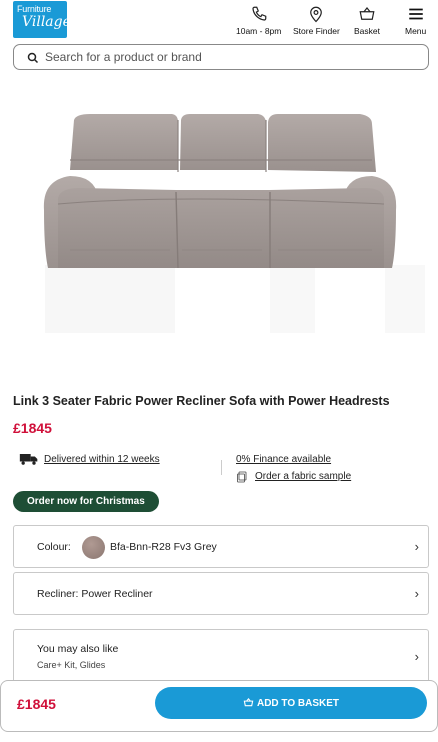  Describe the element at coordinates (163, 547) in the screenshot. I see `colour-value: Bfa-Bnn-R28 Fv3 Grey` at that location.